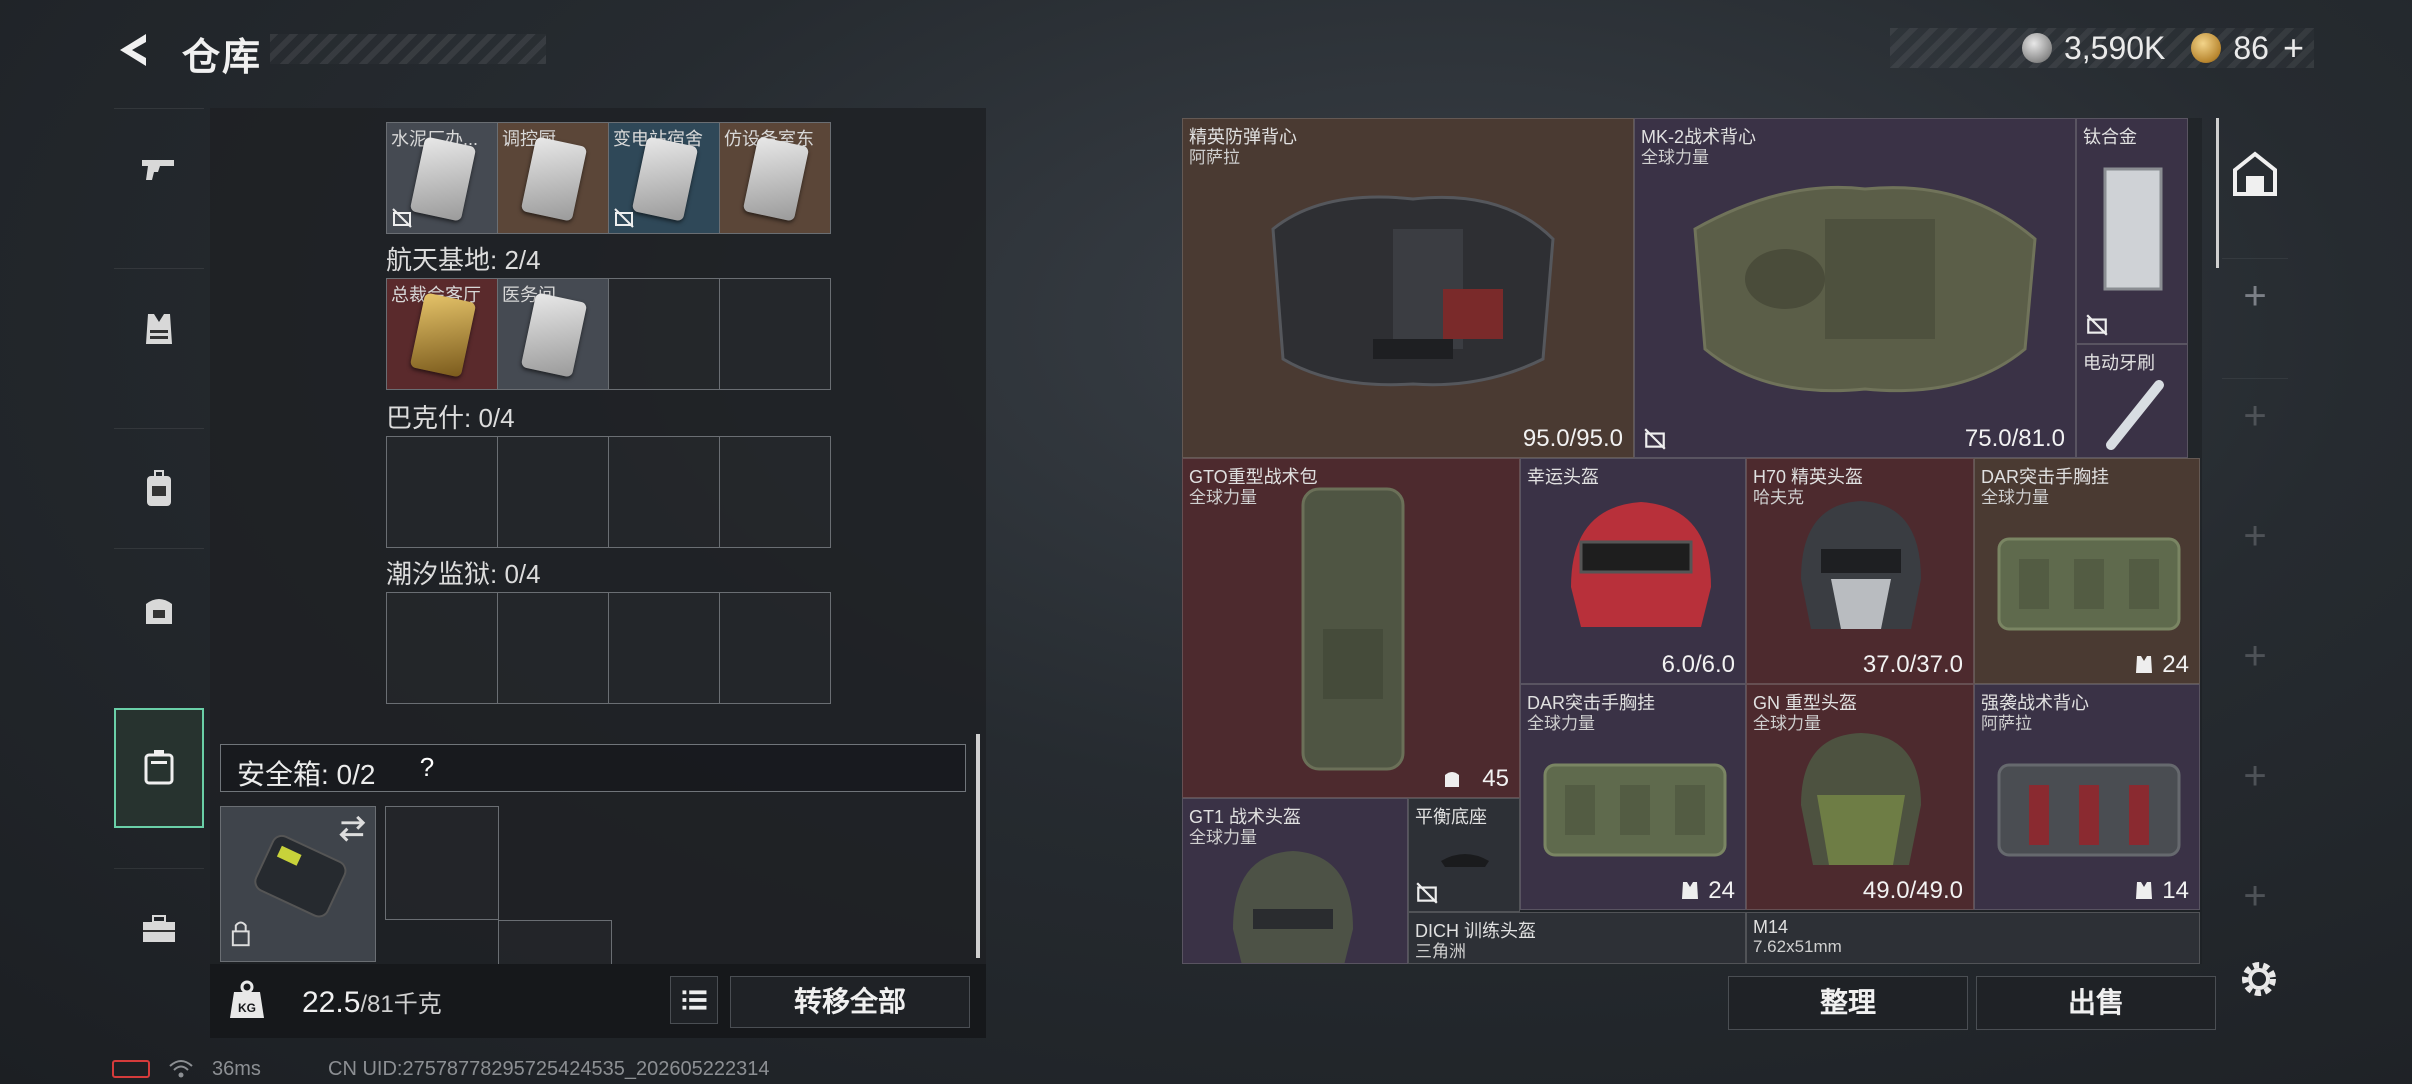 The width and height of the screenshot is (2412, 1084). I want to click on ping-readout: 36ms, so click(236, 1069).